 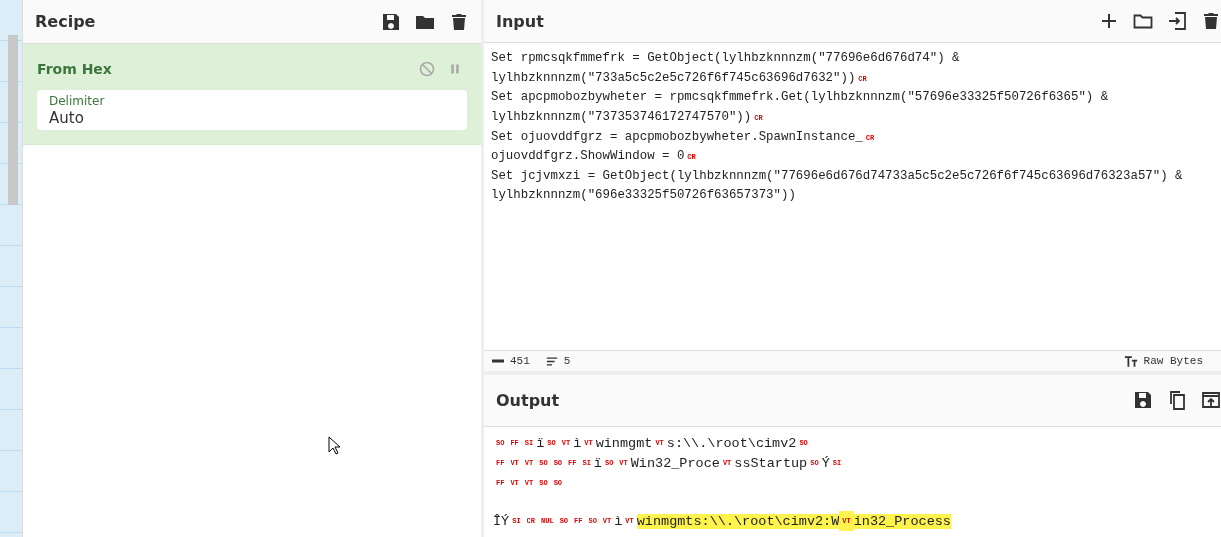 I want to click on length-count: 451, so click(x=520, y=361).